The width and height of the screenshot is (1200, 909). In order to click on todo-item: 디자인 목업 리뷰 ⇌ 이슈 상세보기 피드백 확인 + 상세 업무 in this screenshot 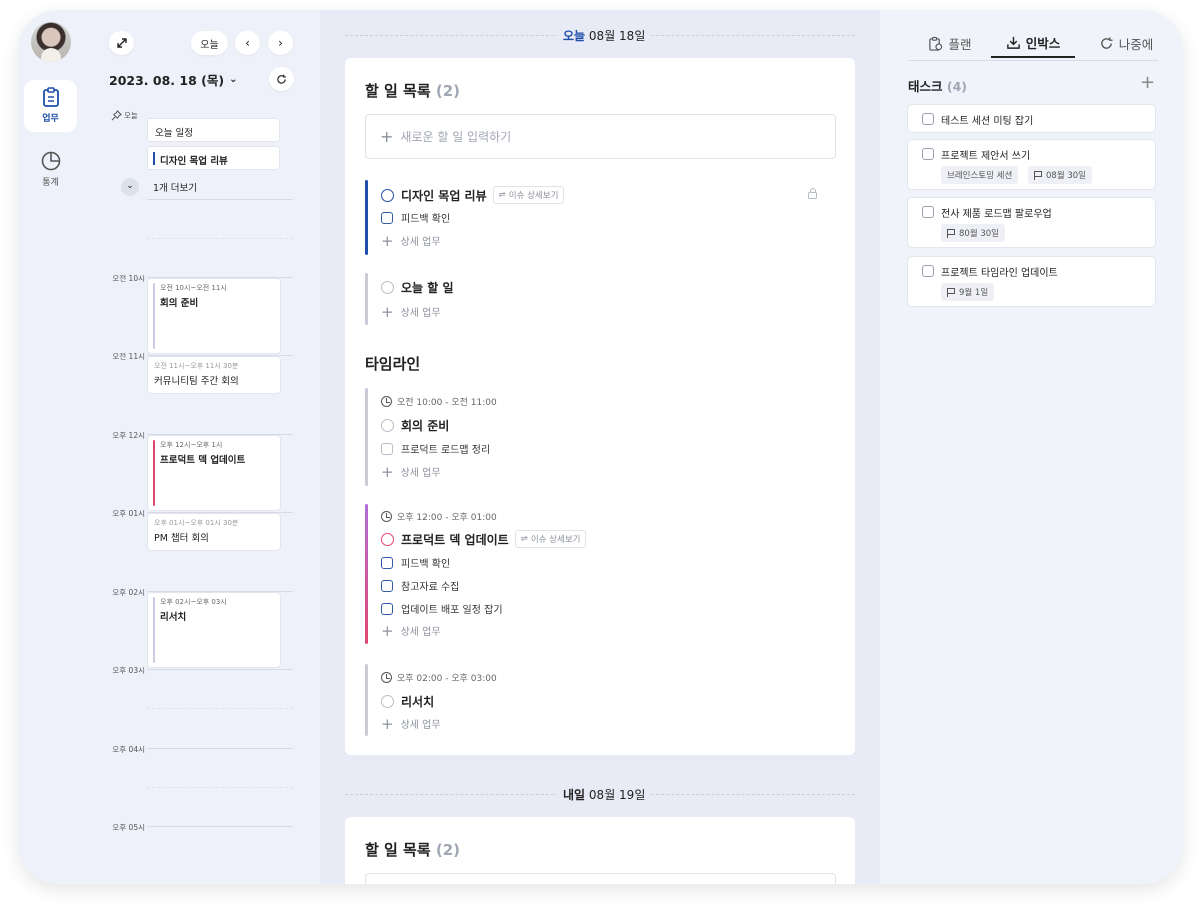, I will do `click(600, 217)`.